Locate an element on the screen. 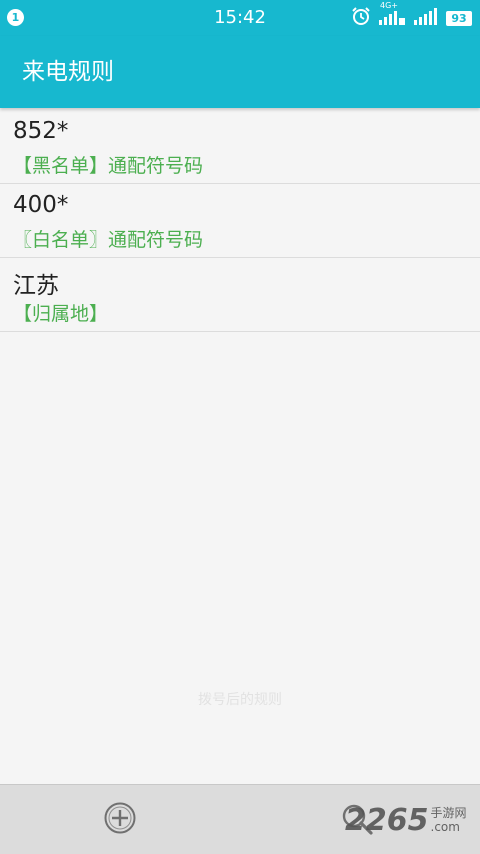 The height and width of the screenshot is (854, 480). rule-number: 江苏 is located at coordinates (36, 286).